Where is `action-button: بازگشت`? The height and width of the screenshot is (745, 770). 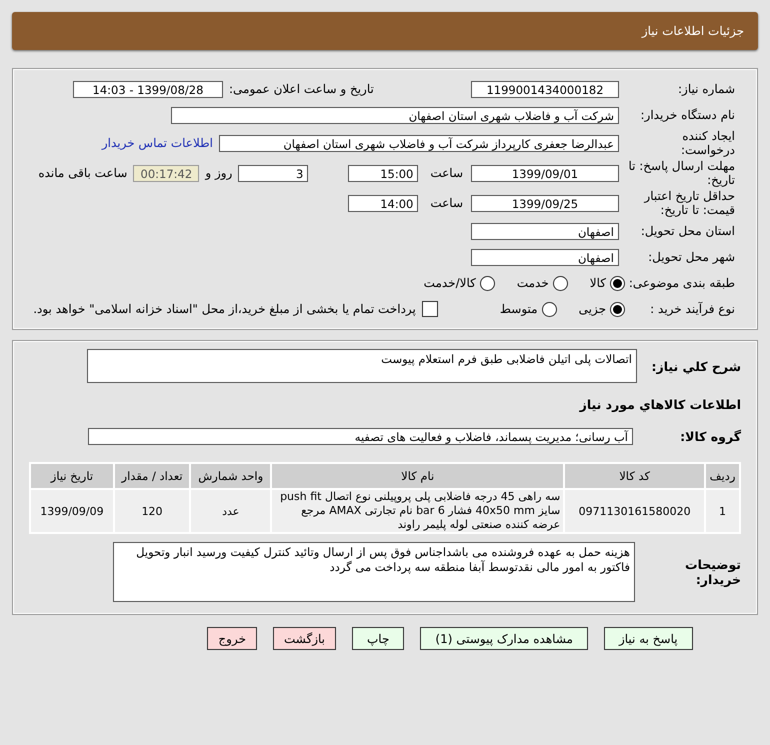
action-button: بازگشت is located at coordinates (304, 638).